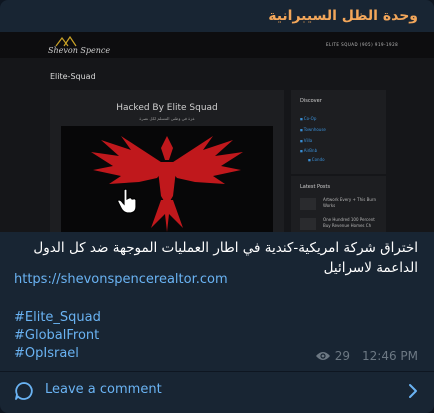 The height and width of the screenshot is (413, 434). Describe the element at coordinates (167, 184) in the screenshot. I see `phoenix-icon` at that location.